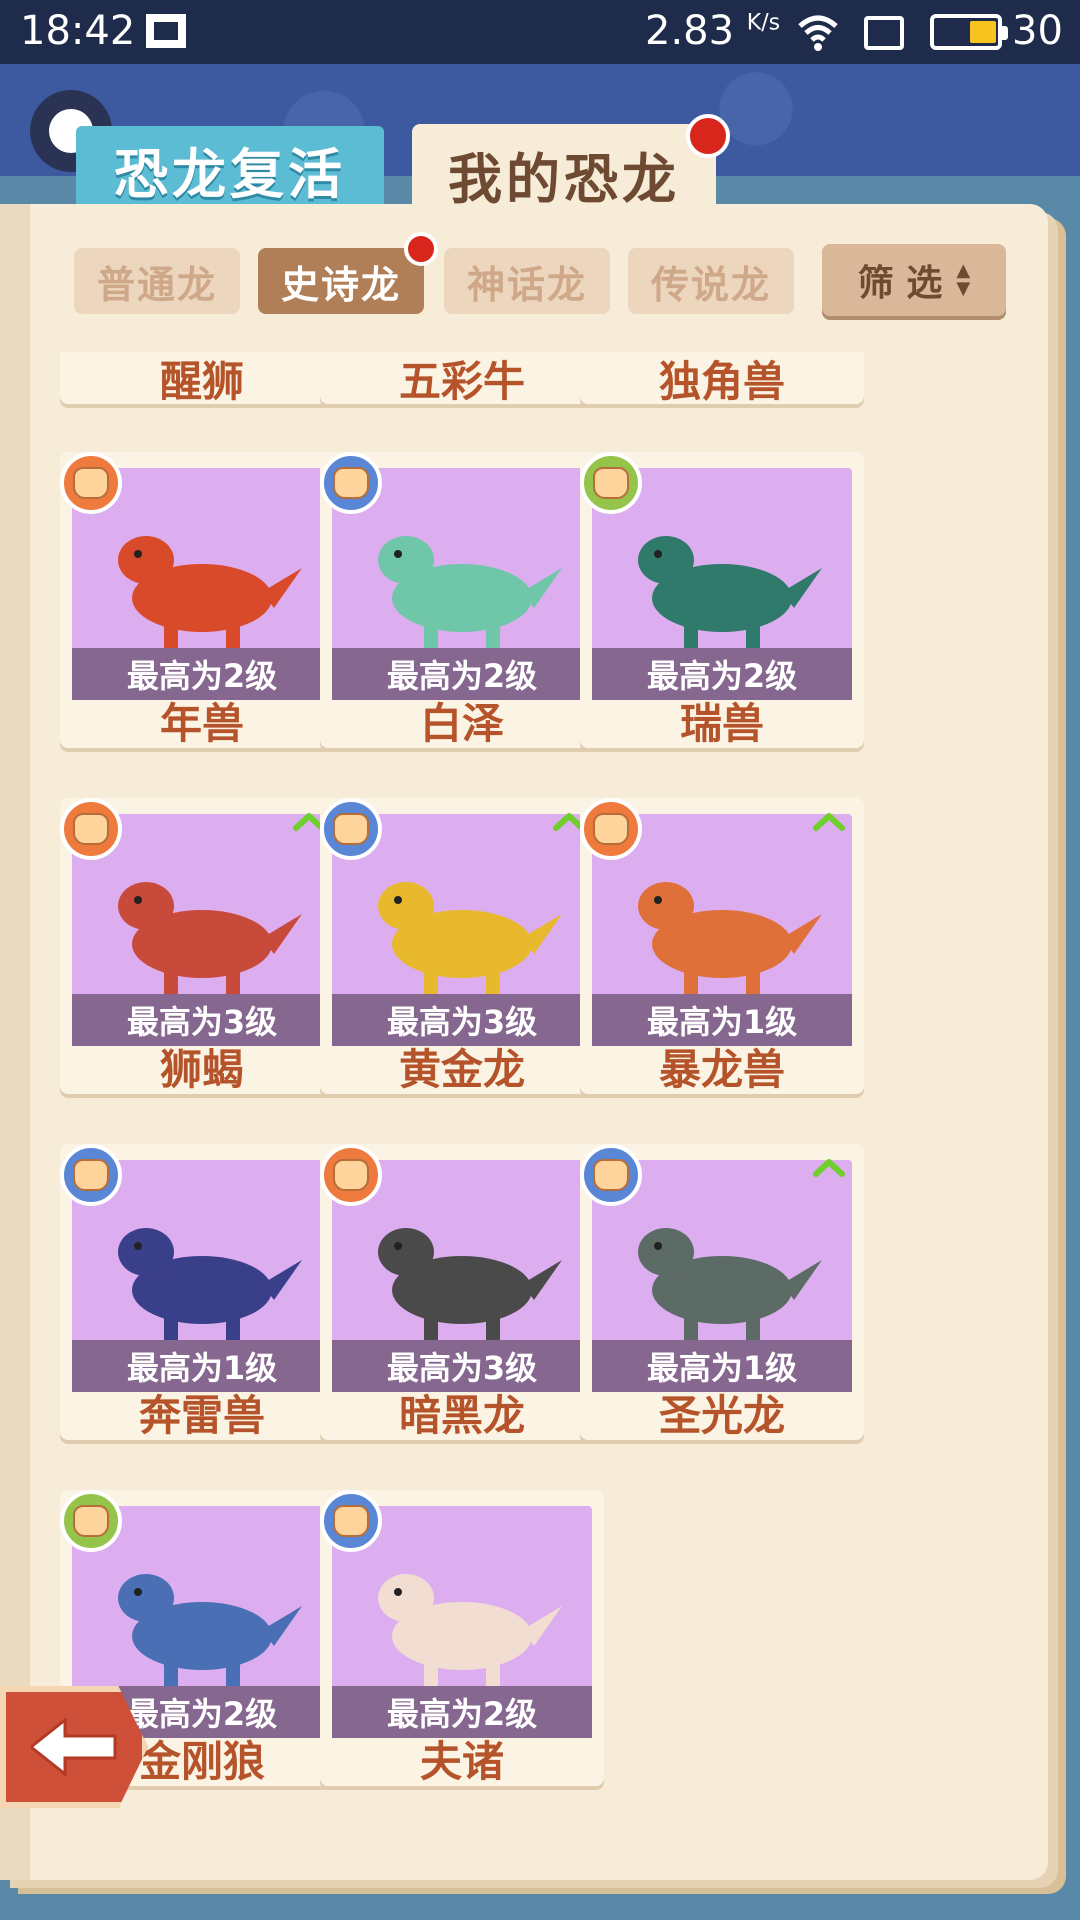 The image size is (1080, 1920). I want to click on dinosaur-card: 最高为1级 奔雷兽, so click(202, 1292).